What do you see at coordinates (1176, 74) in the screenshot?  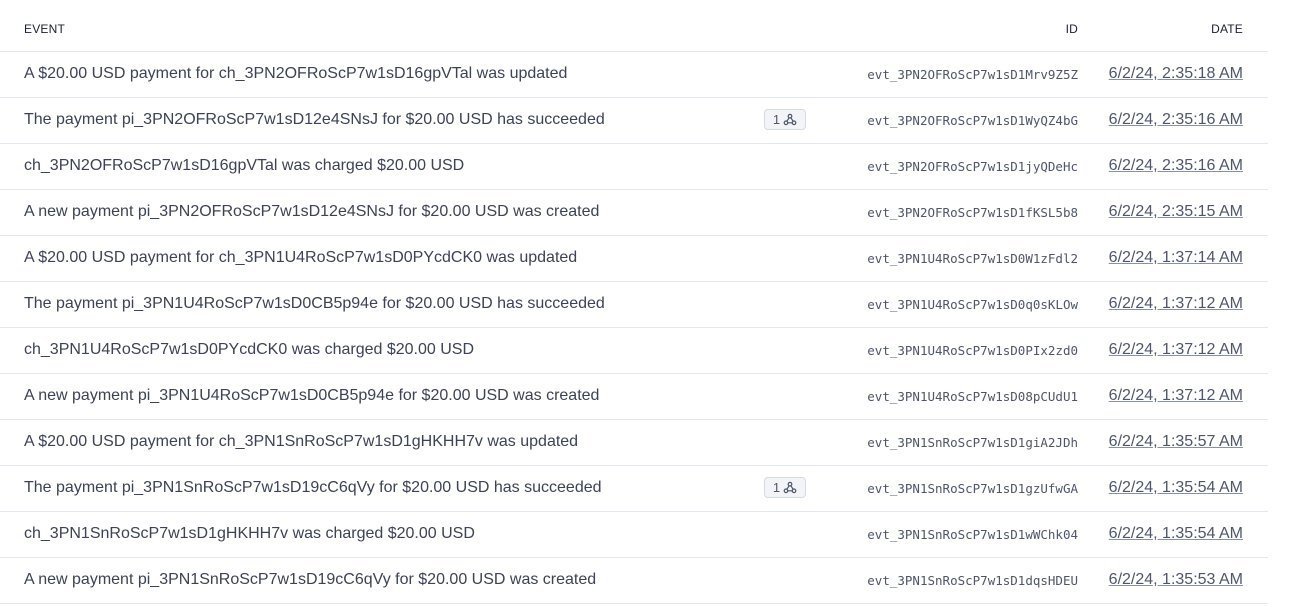 I see `event-date-link: 6/2/24, 2:35:18 AM` at bounding box center [1176, 74].